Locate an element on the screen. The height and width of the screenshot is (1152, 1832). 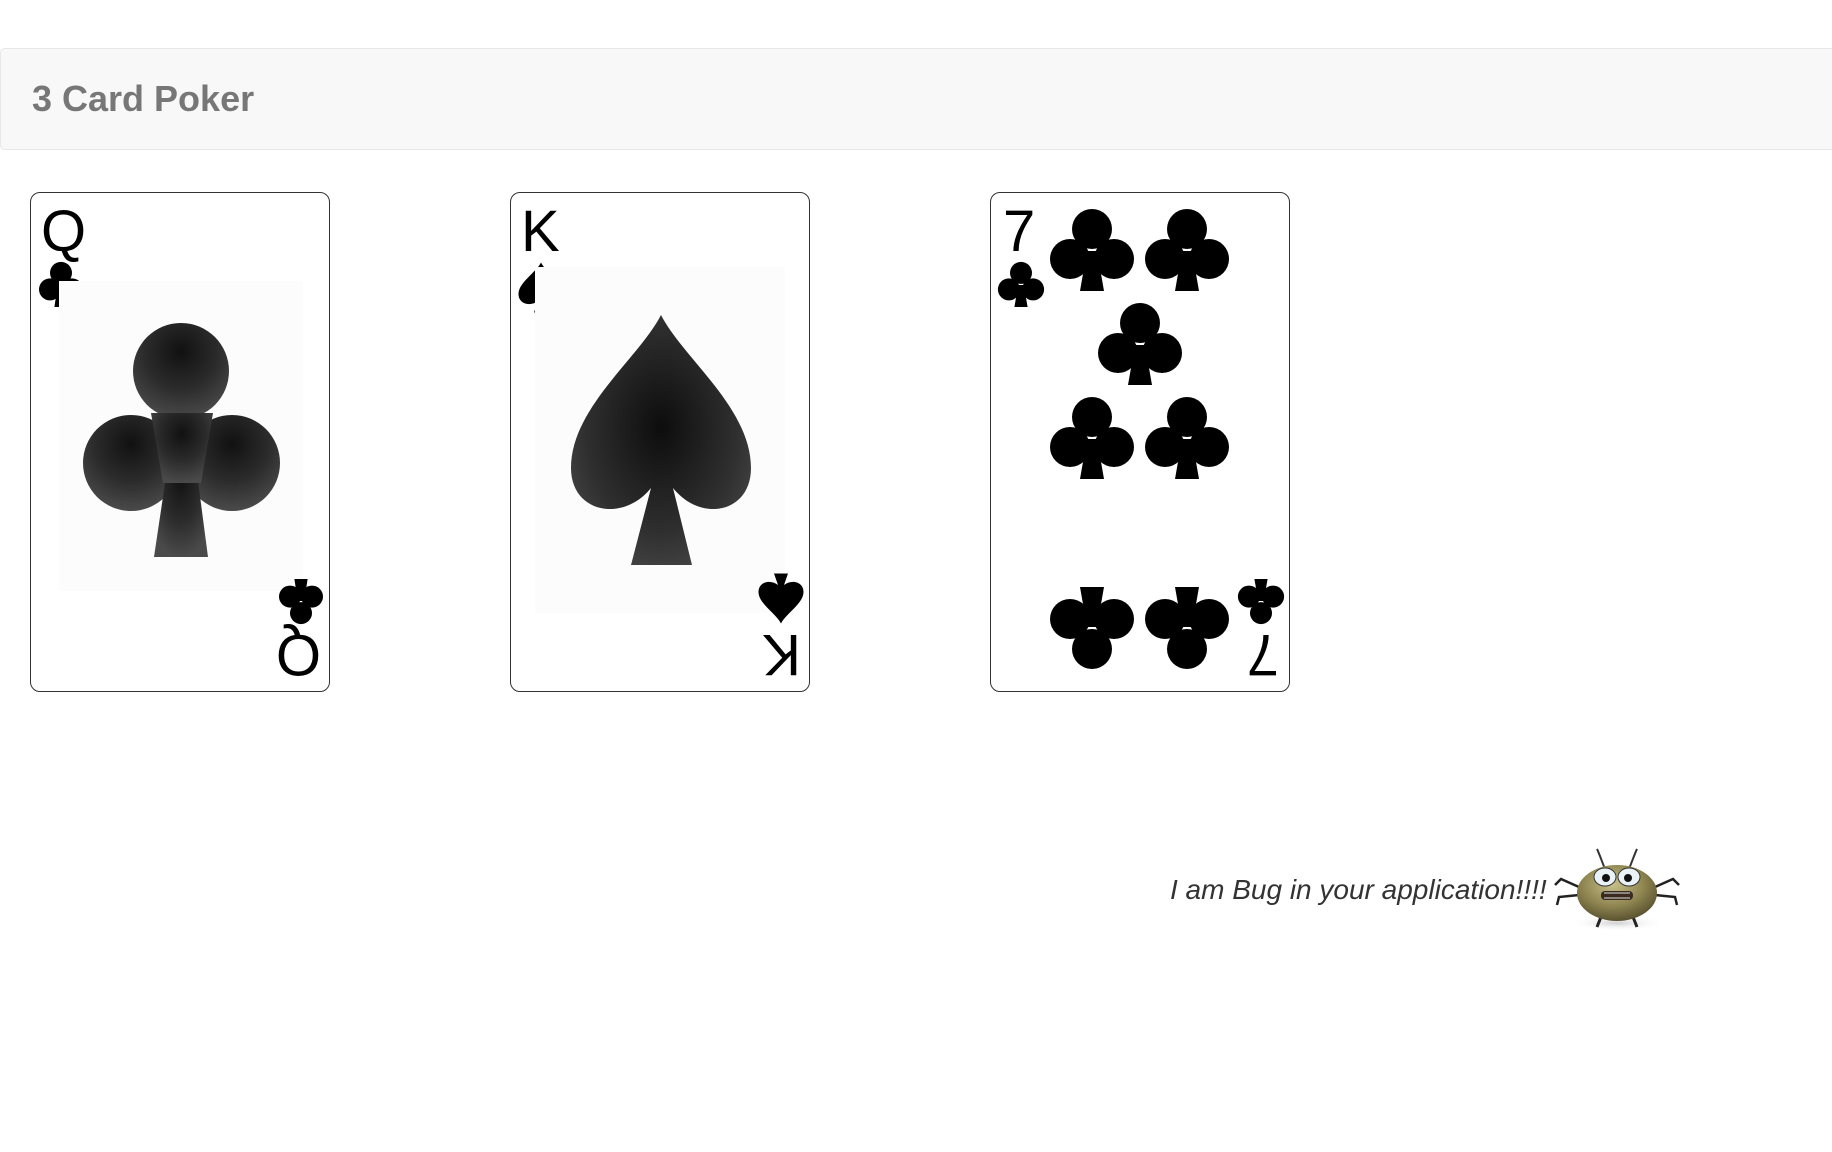
card-face: Q Q is located at coordinates (181, 443).